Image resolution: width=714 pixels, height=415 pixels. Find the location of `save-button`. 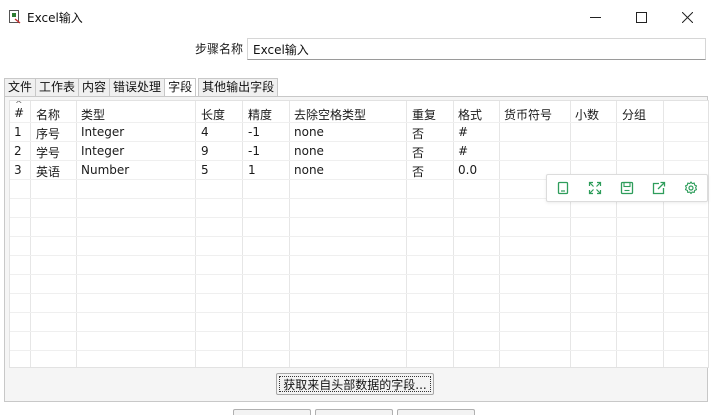

save-button is located at coordinates (627, 188).